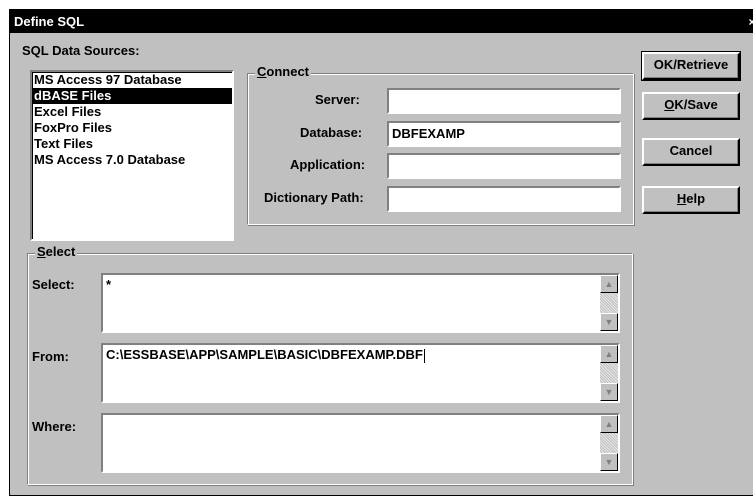 The image size is (753, 496). Describe the element at coordinates (109, 284) in the screenshot. I see `select-value: *` at that location.